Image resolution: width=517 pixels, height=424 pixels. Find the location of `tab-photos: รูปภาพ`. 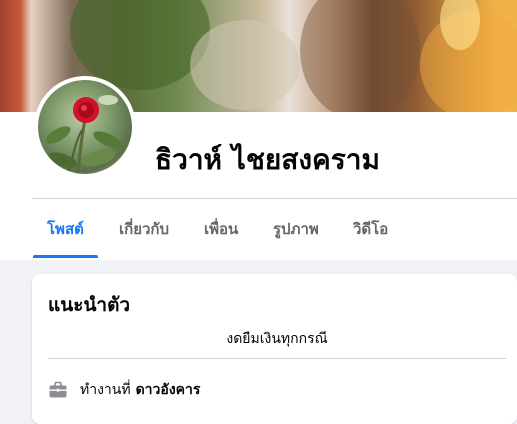

tab-photos: รูปภาพ is located at coordinates (296, 231).